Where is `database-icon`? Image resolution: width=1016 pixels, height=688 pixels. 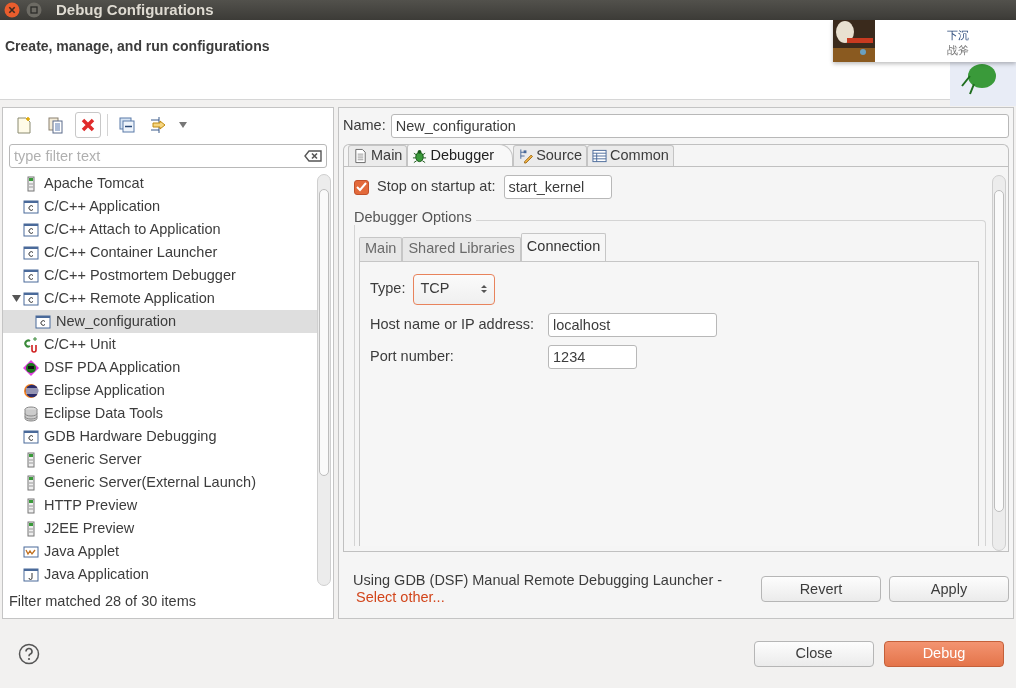
database-icon is located at coordinates (31, 413).